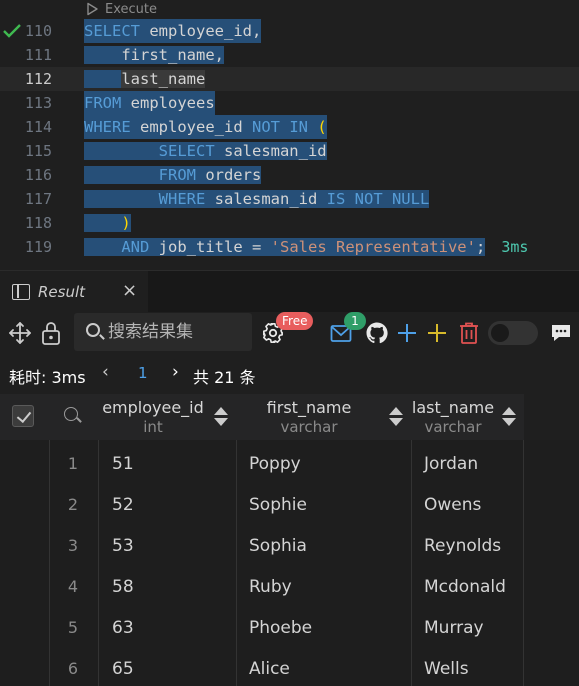  What do you see at coordinates (105, 372) in the screenshot?
I see `prev-page-button: ‹` at bounding box center [105, 372].